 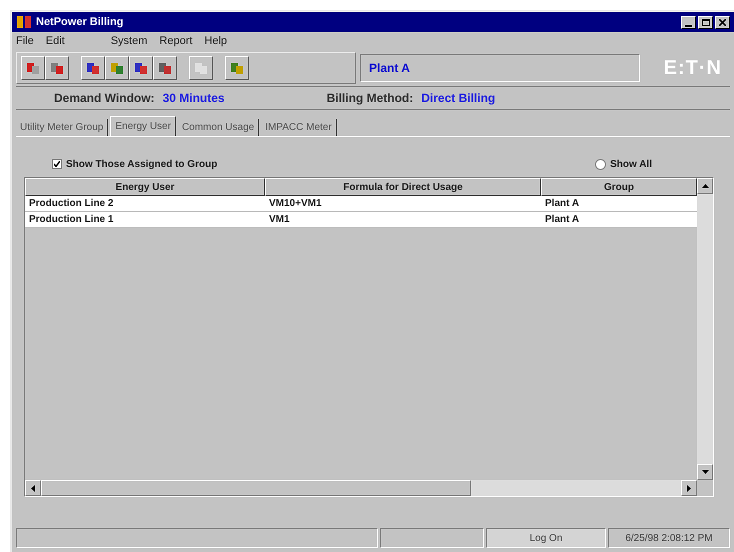 I want to click on close-icon, so click(x=722, y=22).